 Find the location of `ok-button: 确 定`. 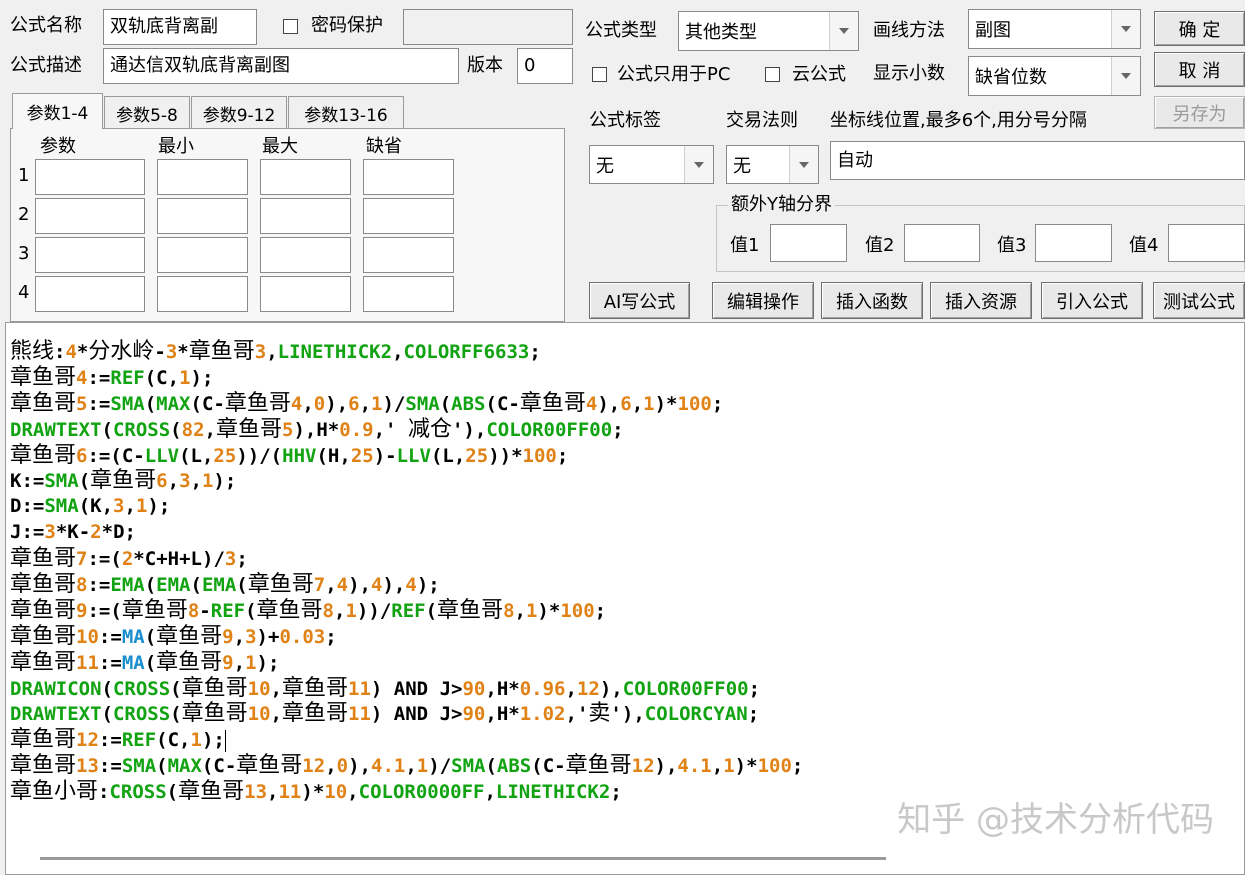

ok-button: 确 定 is located at coordinates (1199, 28).